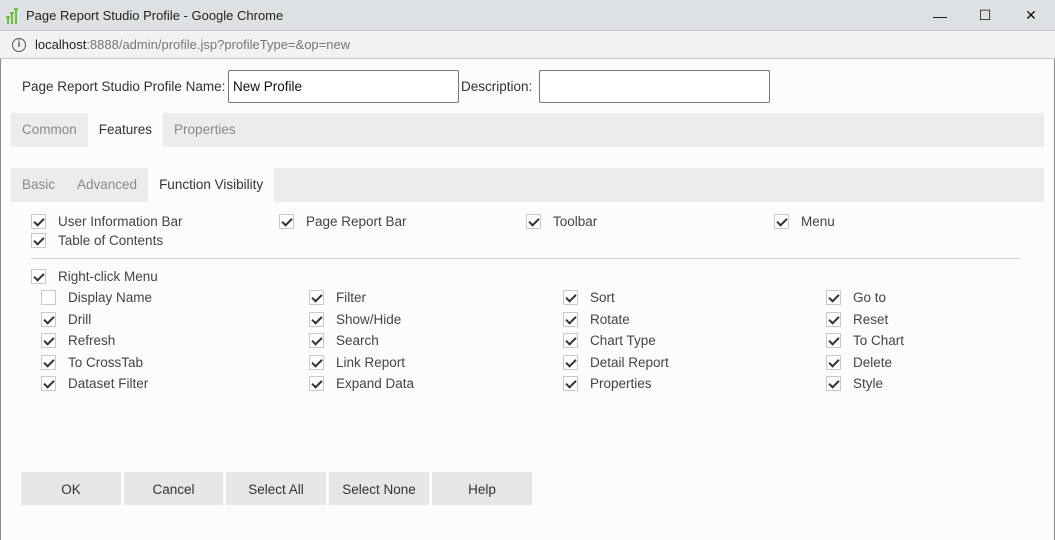  What do you see at coordinates (120, 221) in the screenshot?
I see `option-label: User Information Bar` at bounding box center [120, 221].